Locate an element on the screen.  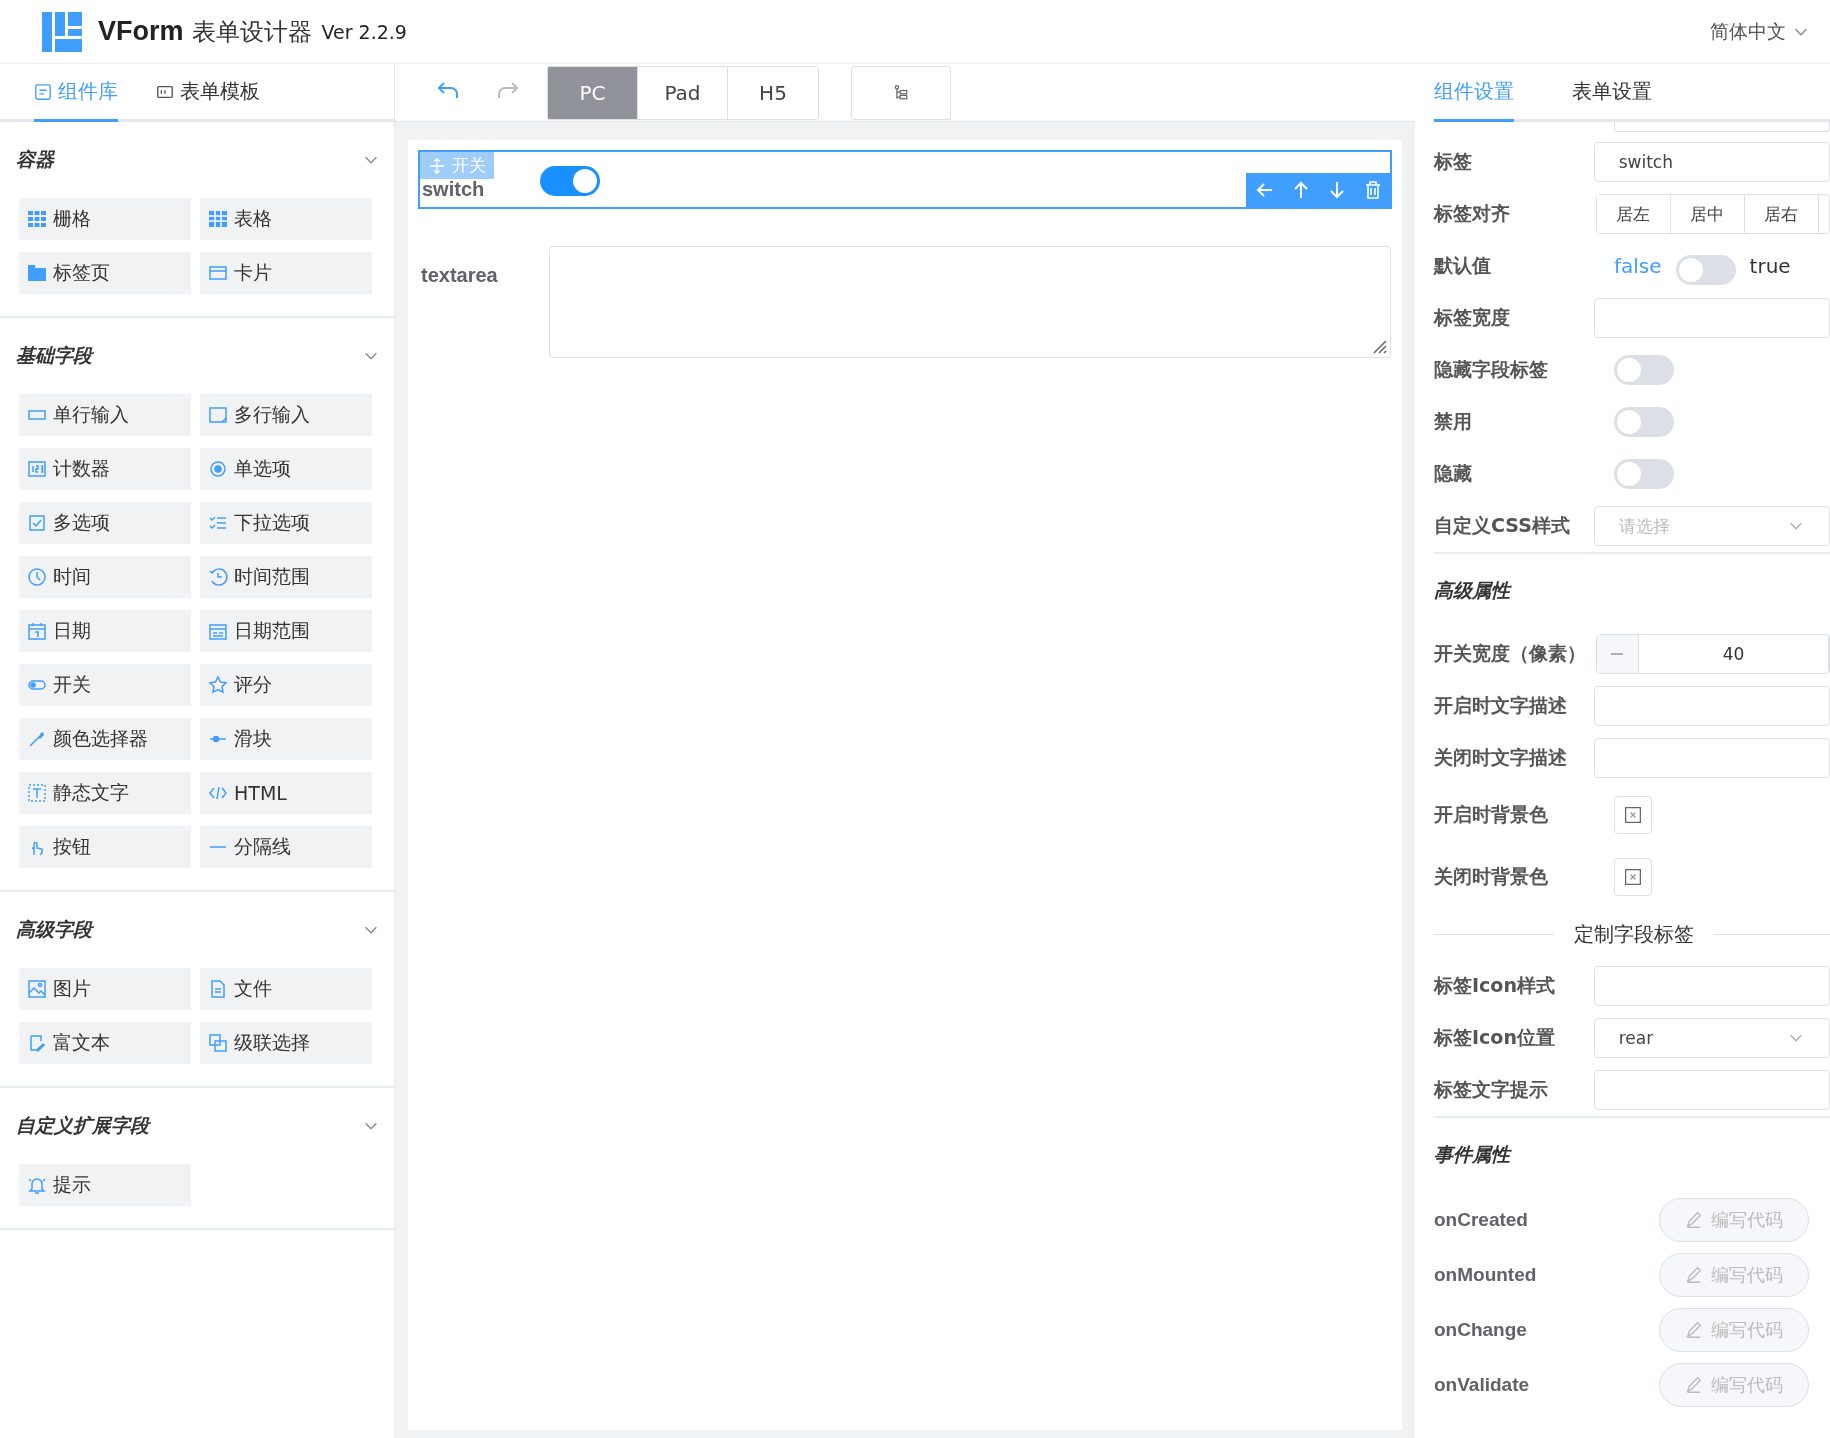
component-icon is located at coordinates (43, 91).